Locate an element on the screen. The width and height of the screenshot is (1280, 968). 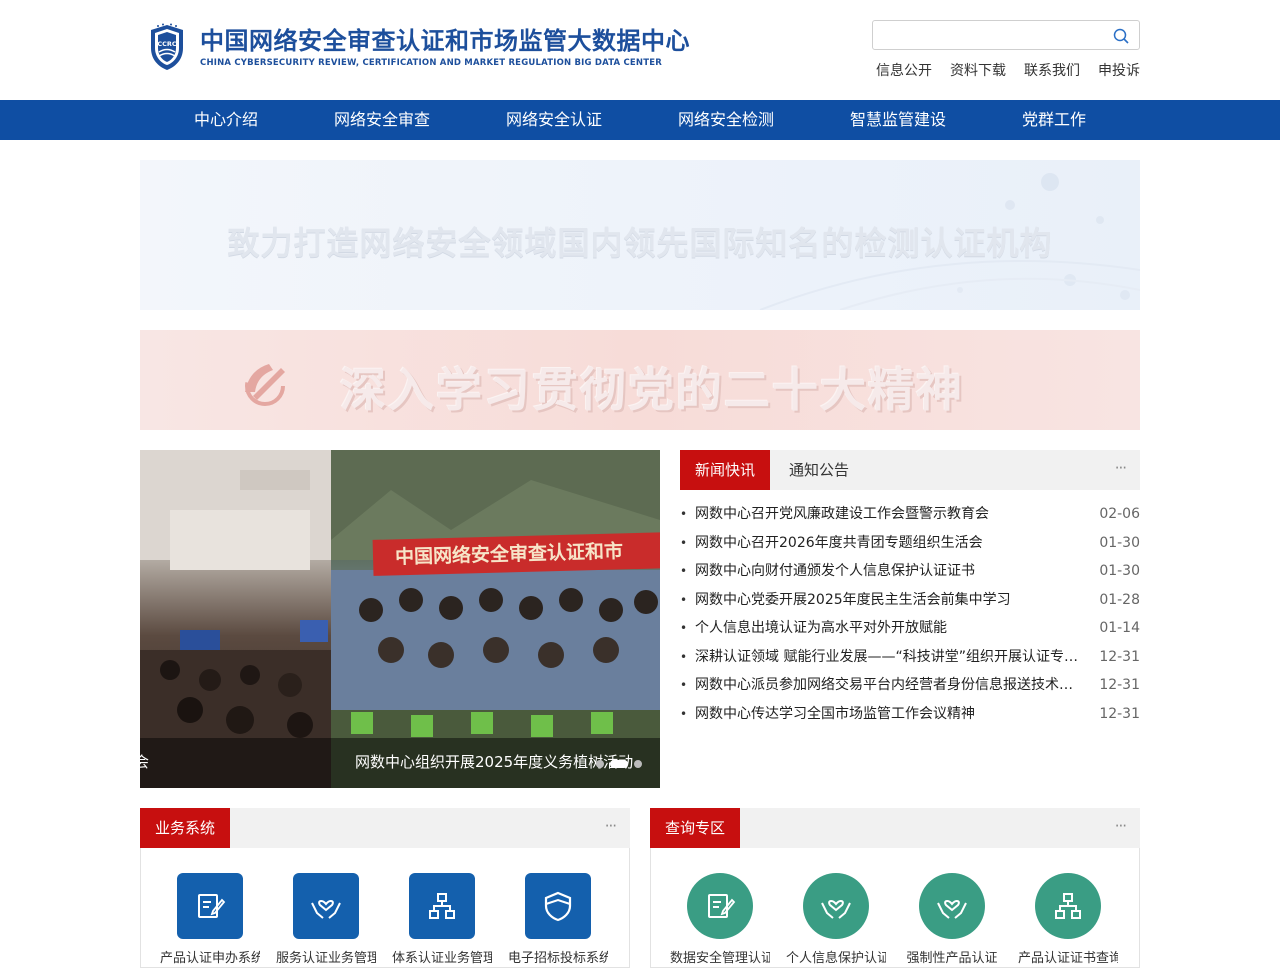
ccrc-logo-text: CCRC is located at coordinates (167, 44).